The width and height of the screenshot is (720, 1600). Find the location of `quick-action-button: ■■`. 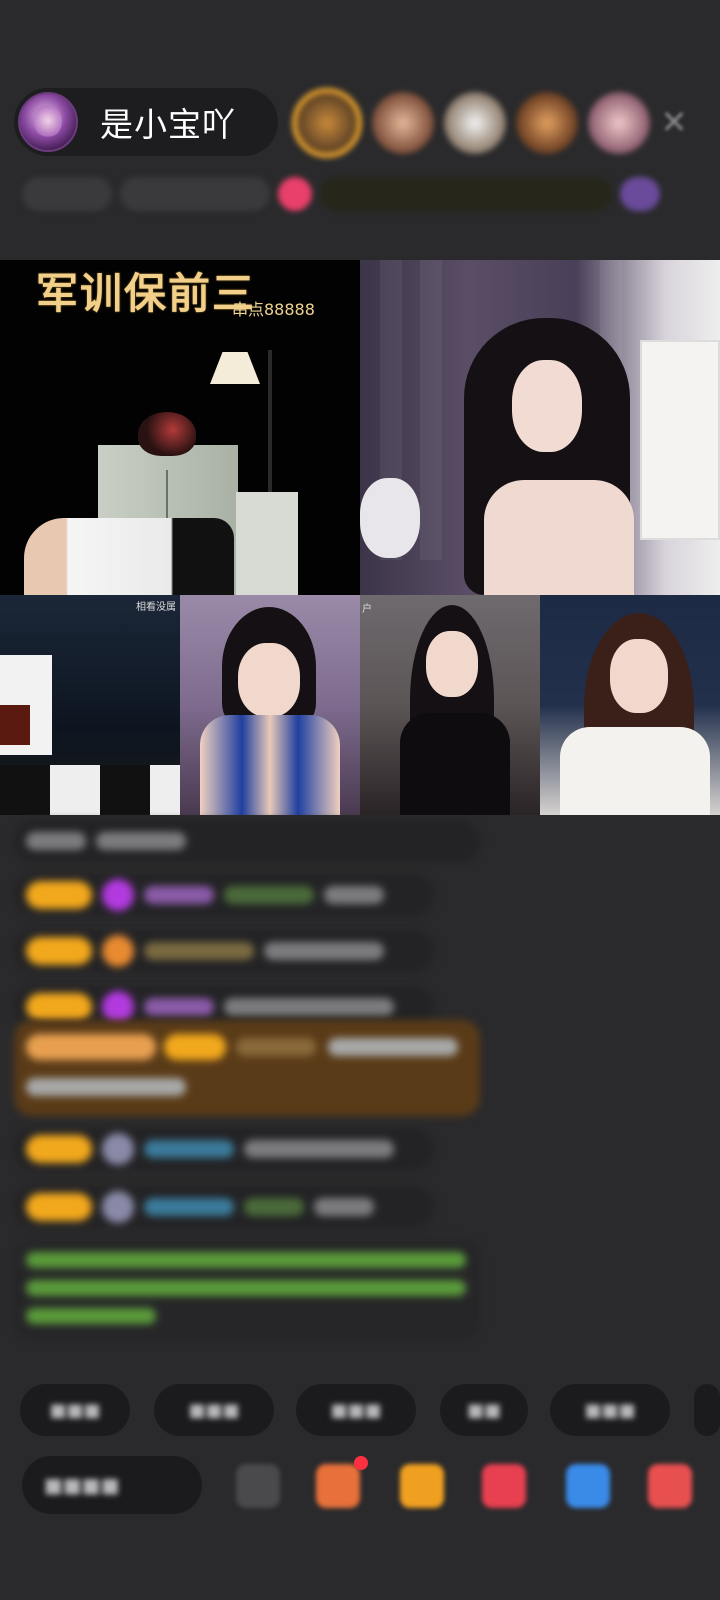

quick-action-button: ■■ is located at coordinates (484, 1410).